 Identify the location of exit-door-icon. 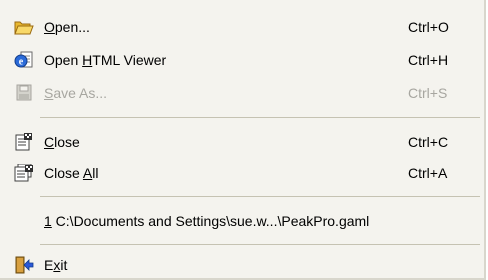
(24, 265).